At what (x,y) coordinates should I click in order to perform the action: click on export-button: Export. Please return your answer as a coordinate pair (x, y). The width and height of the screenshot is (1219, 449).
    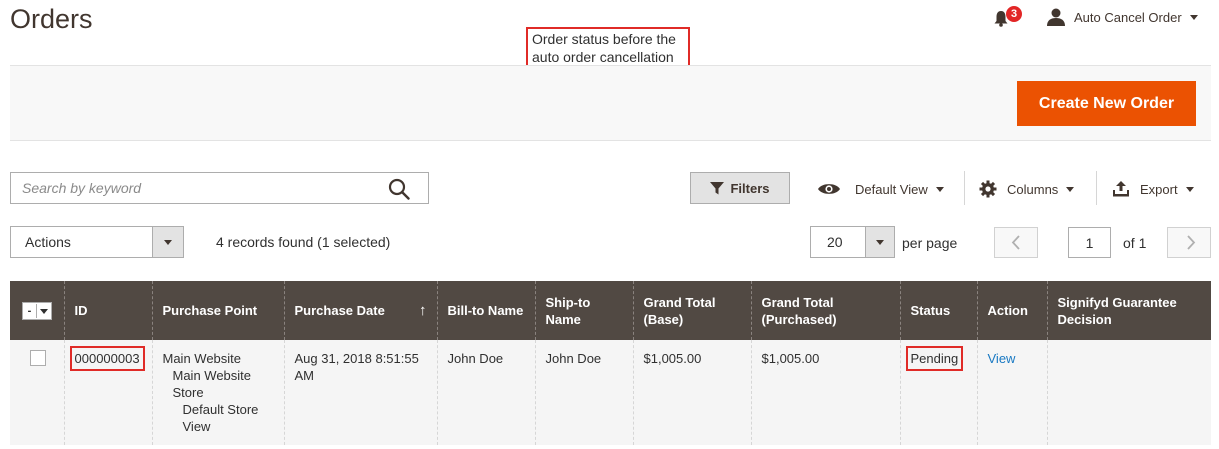
    Looking at the image, I should click on (1153, 189).